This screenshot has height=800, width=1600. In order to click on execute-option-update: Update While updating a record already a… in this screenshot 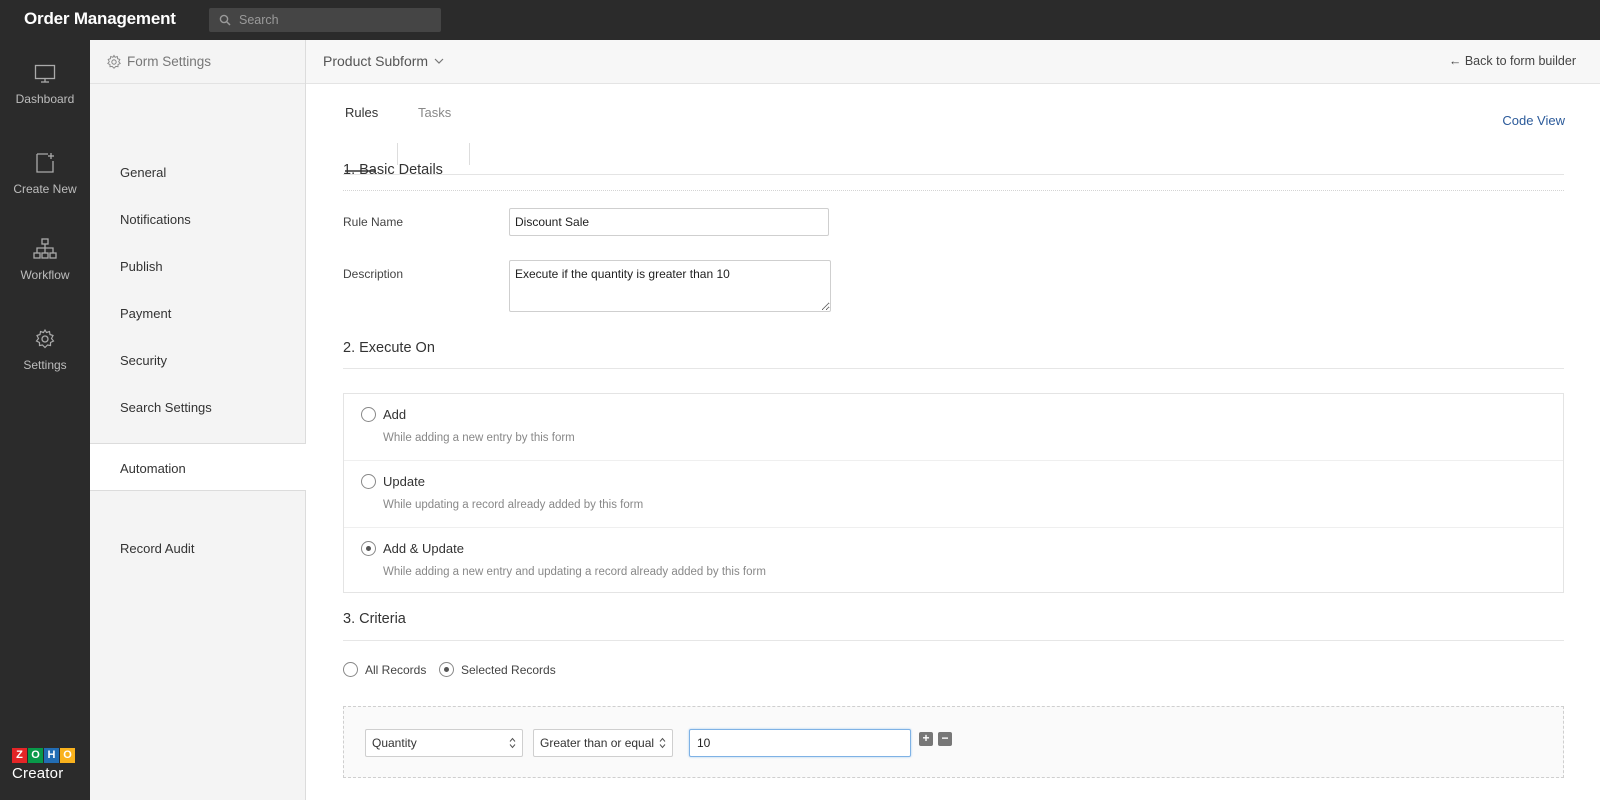, I will do `click(953, 493)`.